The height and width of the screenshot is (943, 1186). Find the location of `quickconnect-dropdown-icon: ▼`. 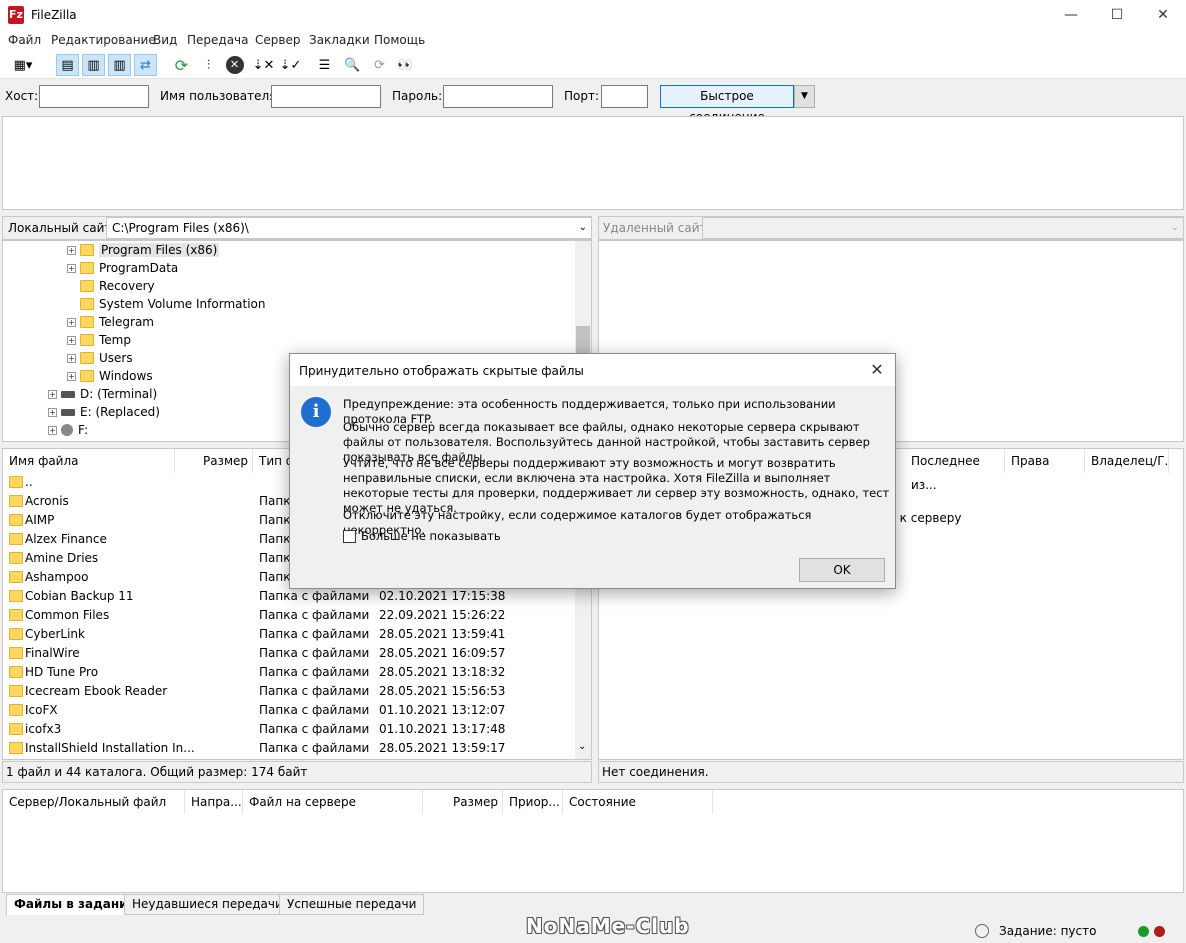

quickconnect-dropdown-icon: ▼ is located at coordinates (804, 96).